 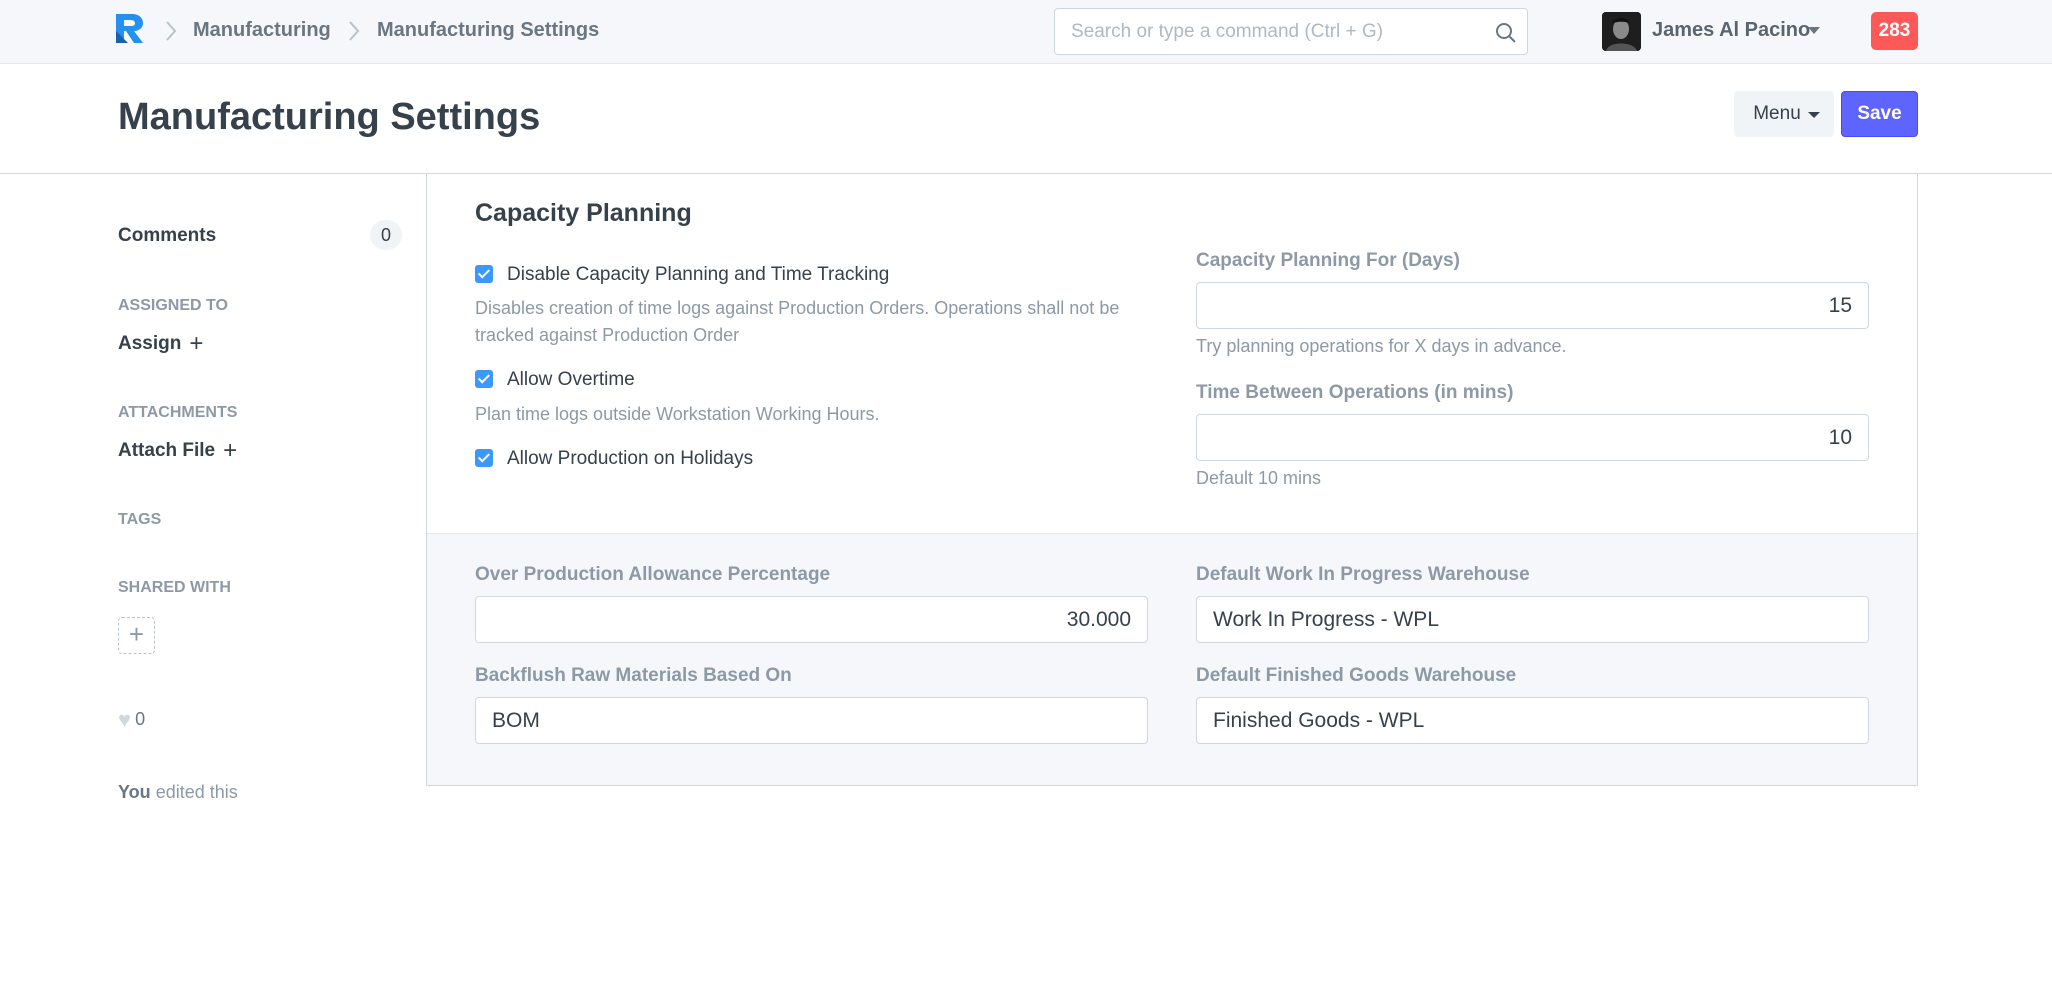 What do you see at coordinates (1328, 260) in the screenshot?
I see `capacity-days-label: Capacity Planning For (Days)` at bounding box center [1328, 260].